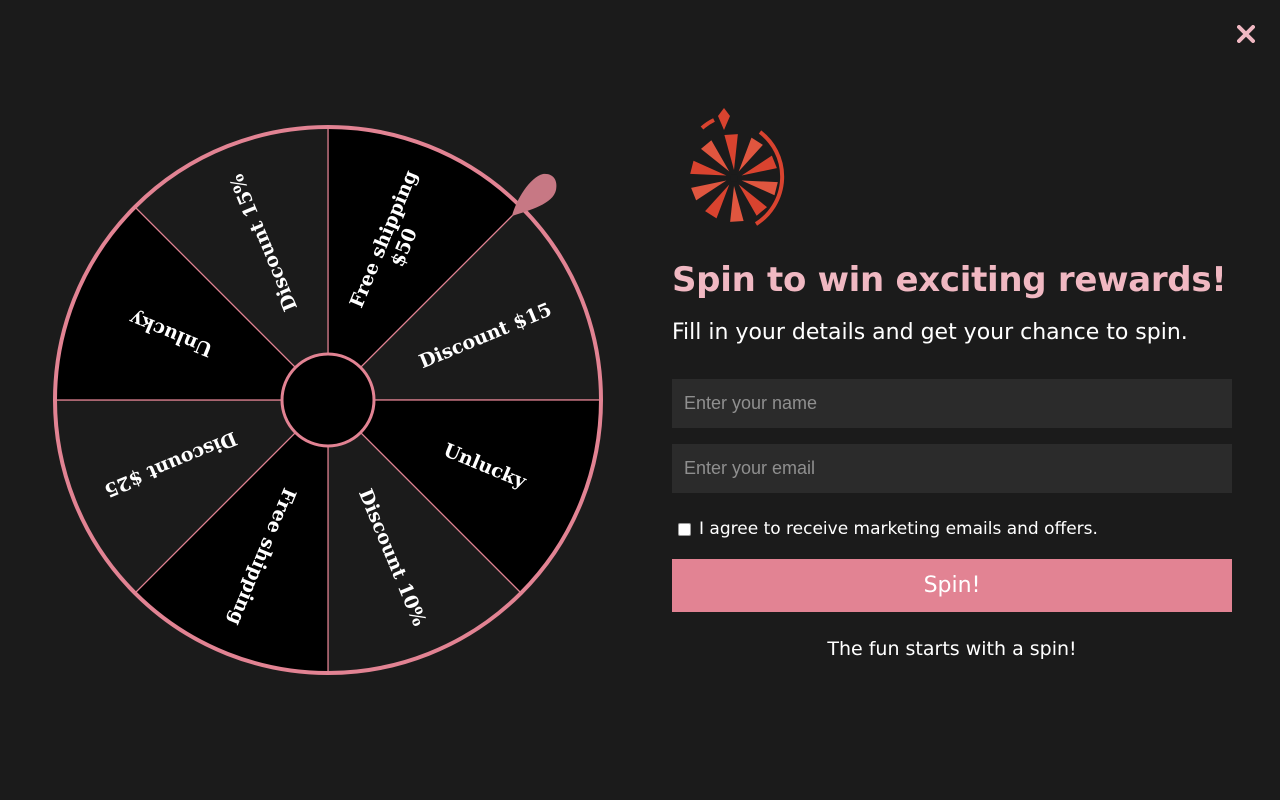 Image resolution: width=1280 pixels, height=800 pixels. What do you see at coordinates (734, 178) in the screenshot?
I see `logo-center` at bounding box center [734, 178].